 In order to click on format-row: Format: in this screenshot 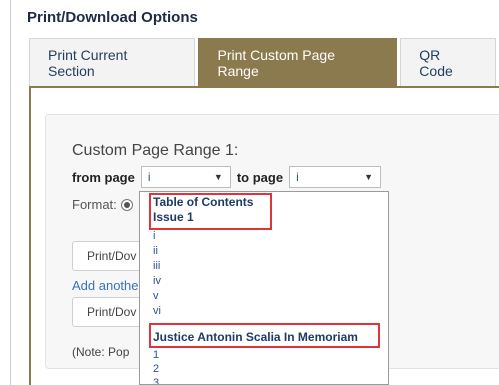, I will do `click(102, 204)`.